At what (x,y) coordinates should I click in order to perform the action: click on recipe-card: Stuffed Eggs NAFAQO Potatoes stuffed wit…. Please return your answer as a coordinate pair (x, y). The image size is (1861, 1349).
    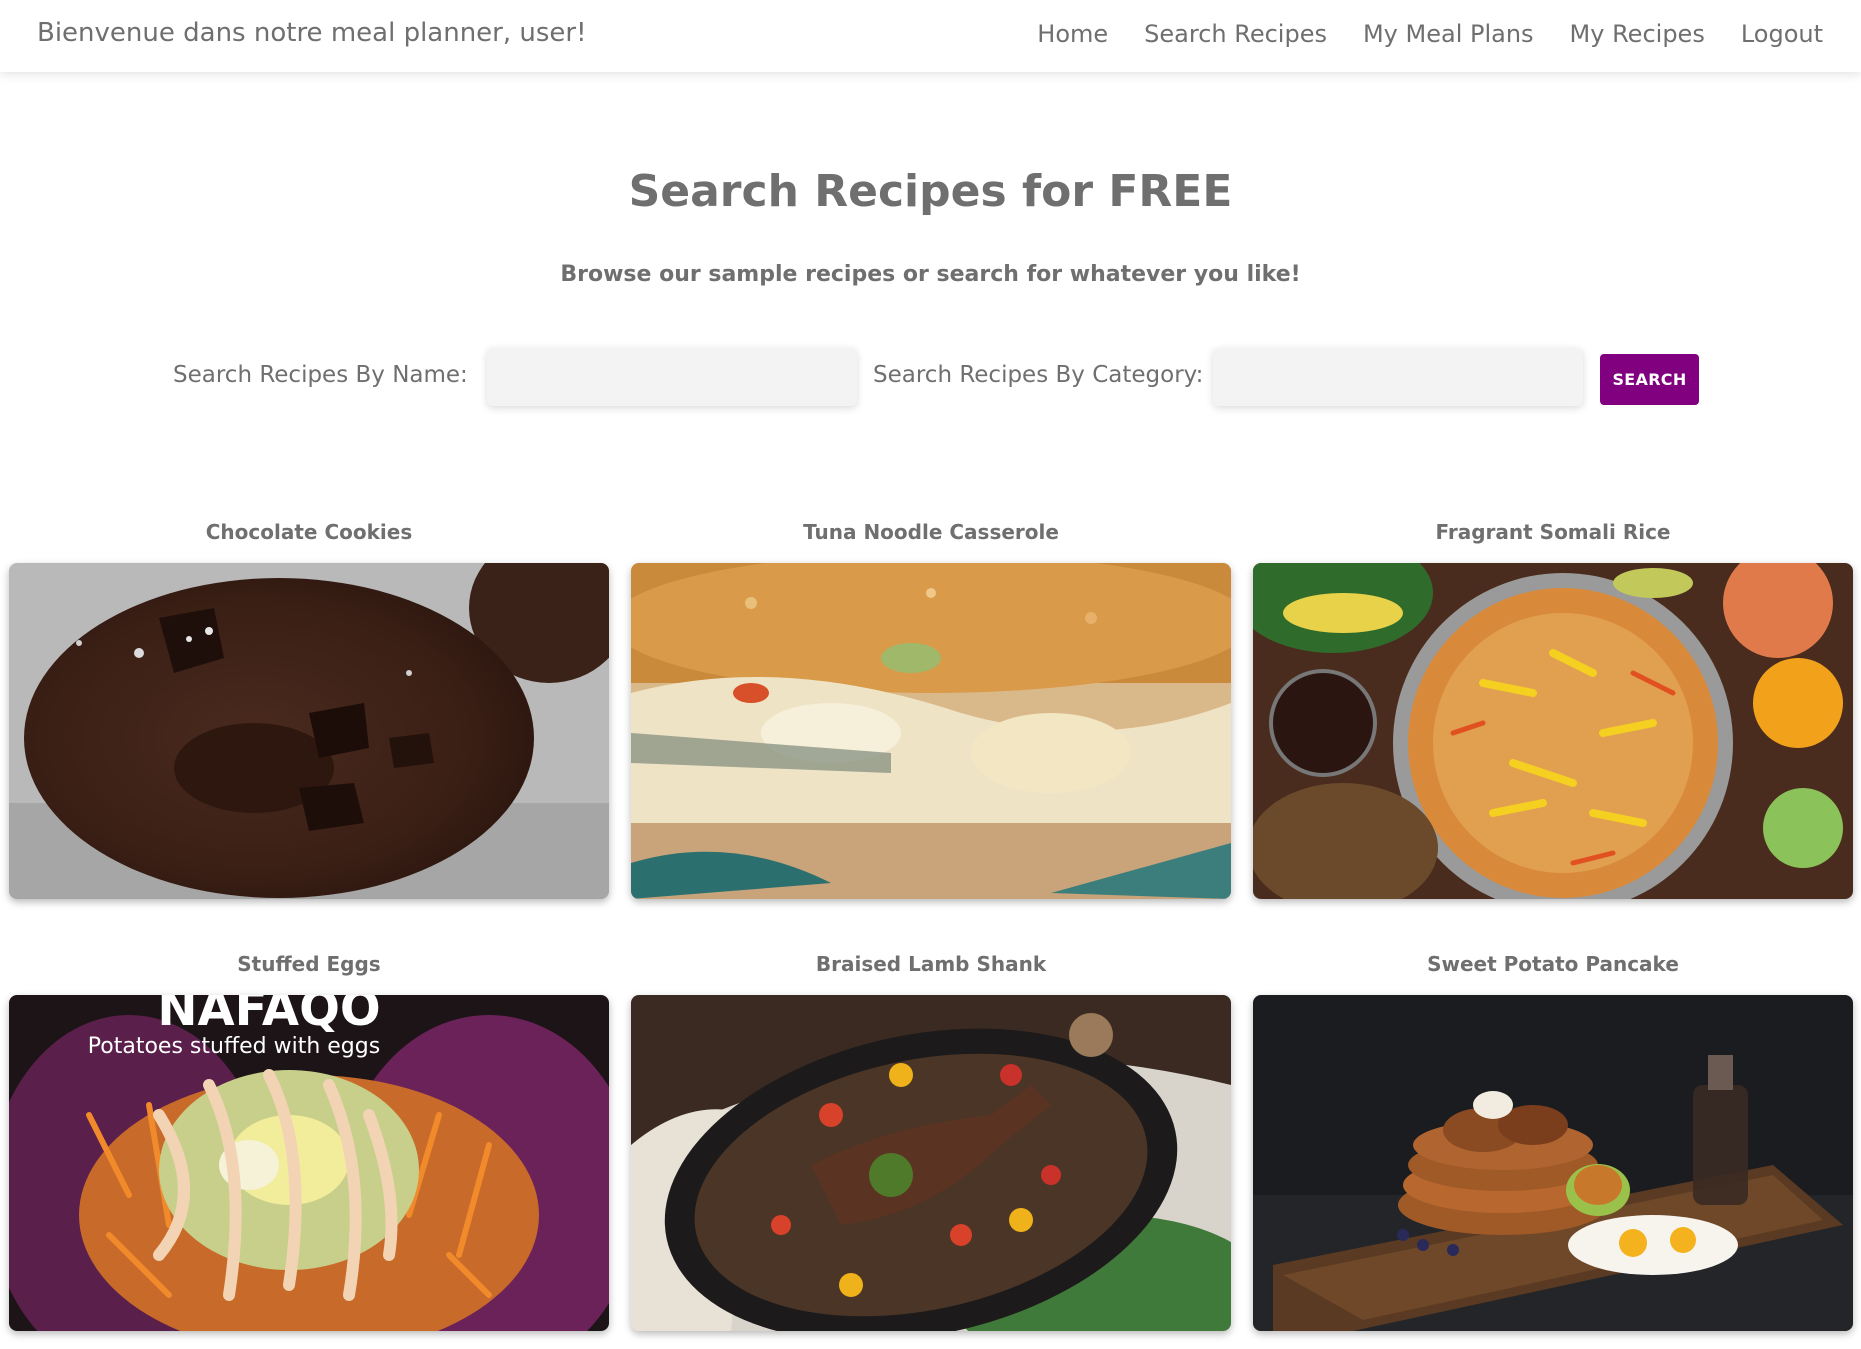
    Looking at the image, I should click on (309, 1139).